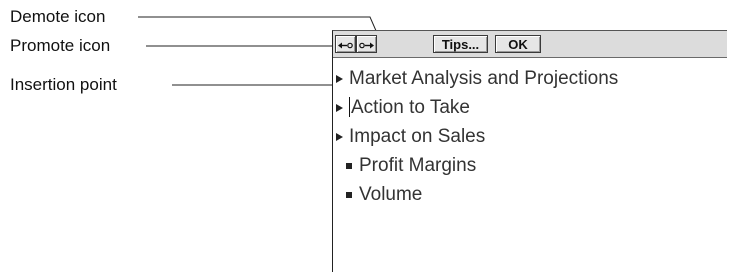 The image size is (730, 272). Describe the element at coordinates (530, 107) in the screenshot. I see `outline-item: Action to Take` at that location.